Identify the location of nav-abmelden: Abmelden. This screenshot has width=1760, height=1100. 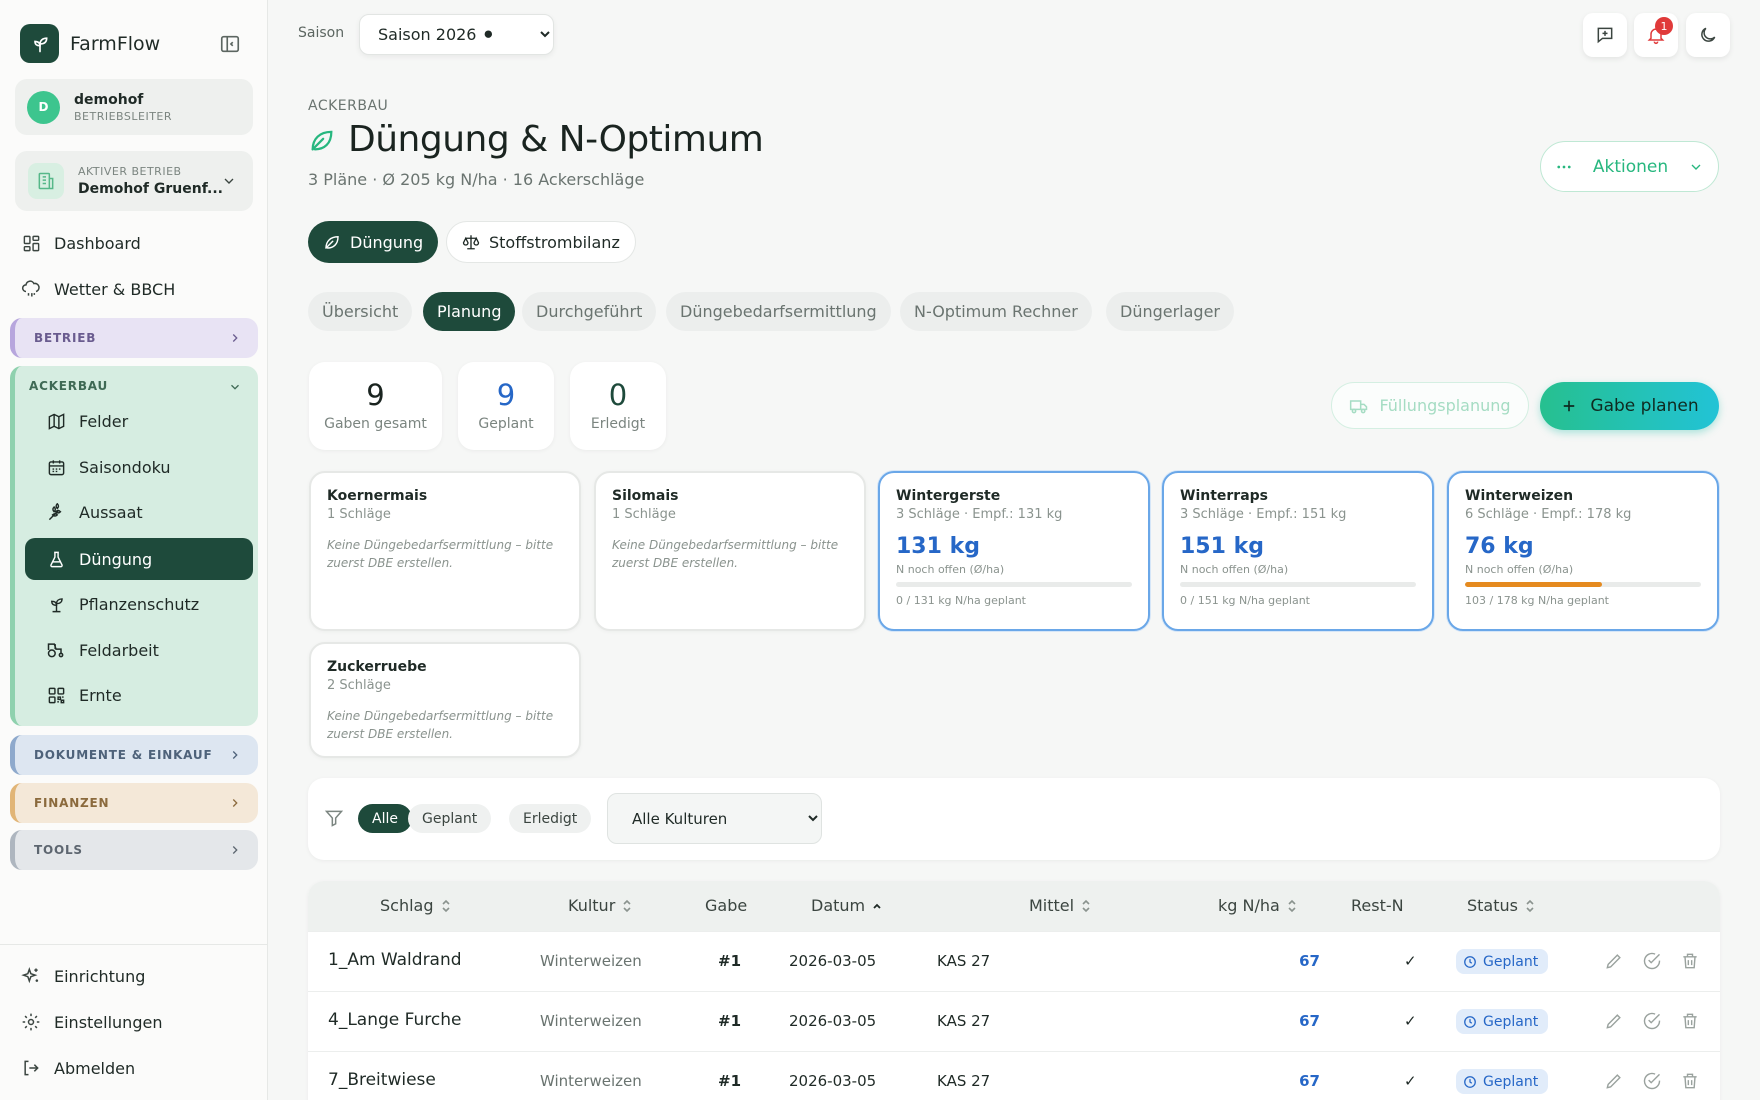
(135, 1068).